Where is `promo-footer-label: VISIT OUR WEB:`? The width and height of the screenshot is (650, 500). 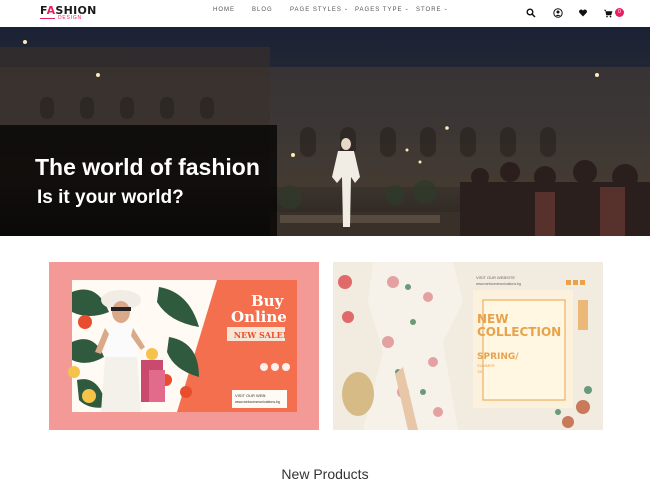 promo-footer-label: VISIT OUR WEB: is located at coordinates (251, 395).